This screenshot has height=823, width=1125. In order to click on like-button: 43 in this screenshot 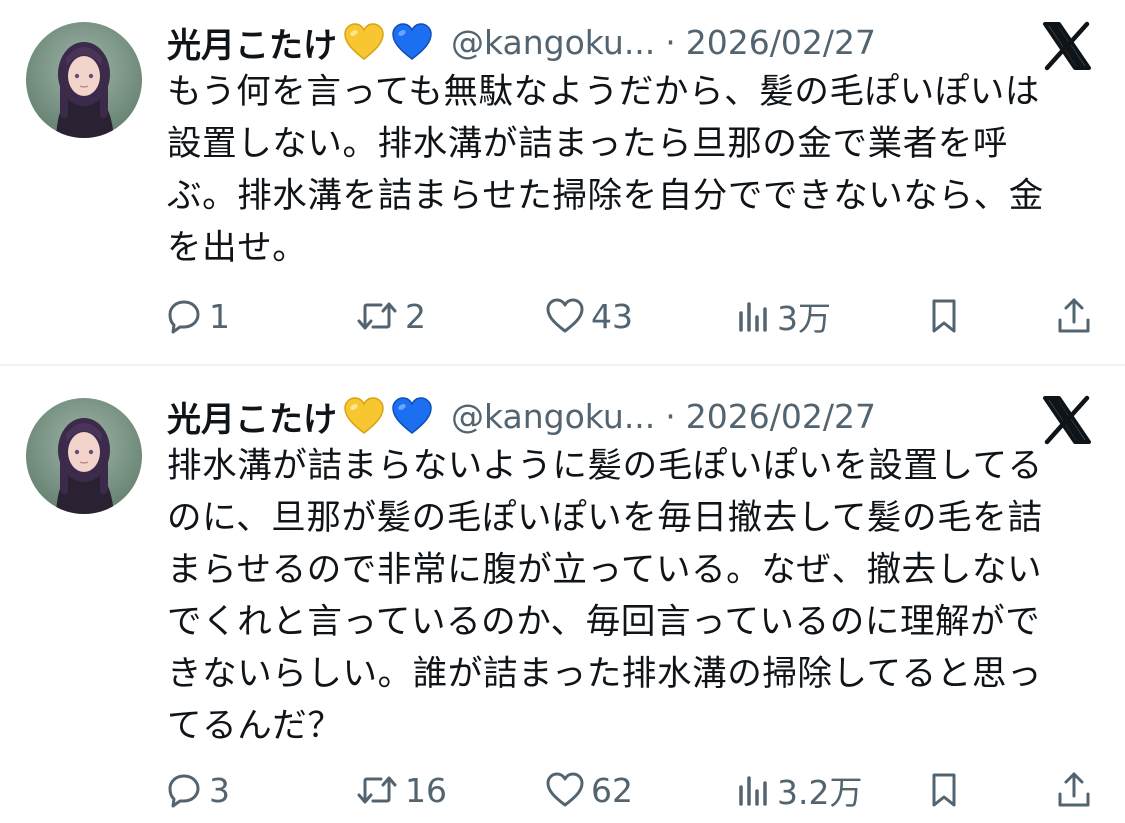, I will do `click(589, 316)`.